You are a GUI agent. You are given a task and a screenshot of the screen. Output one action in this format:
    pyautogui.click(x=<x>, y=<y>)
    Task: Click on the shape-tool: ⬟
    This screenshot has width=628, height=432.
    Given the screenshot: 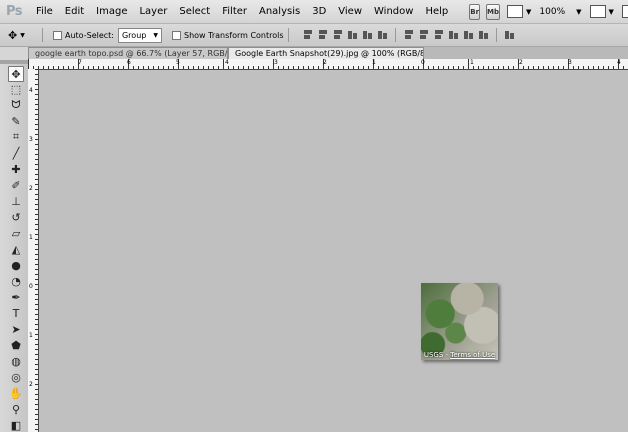 What is the action you would take?
    pyautogui.click(x=16, y=345)
    